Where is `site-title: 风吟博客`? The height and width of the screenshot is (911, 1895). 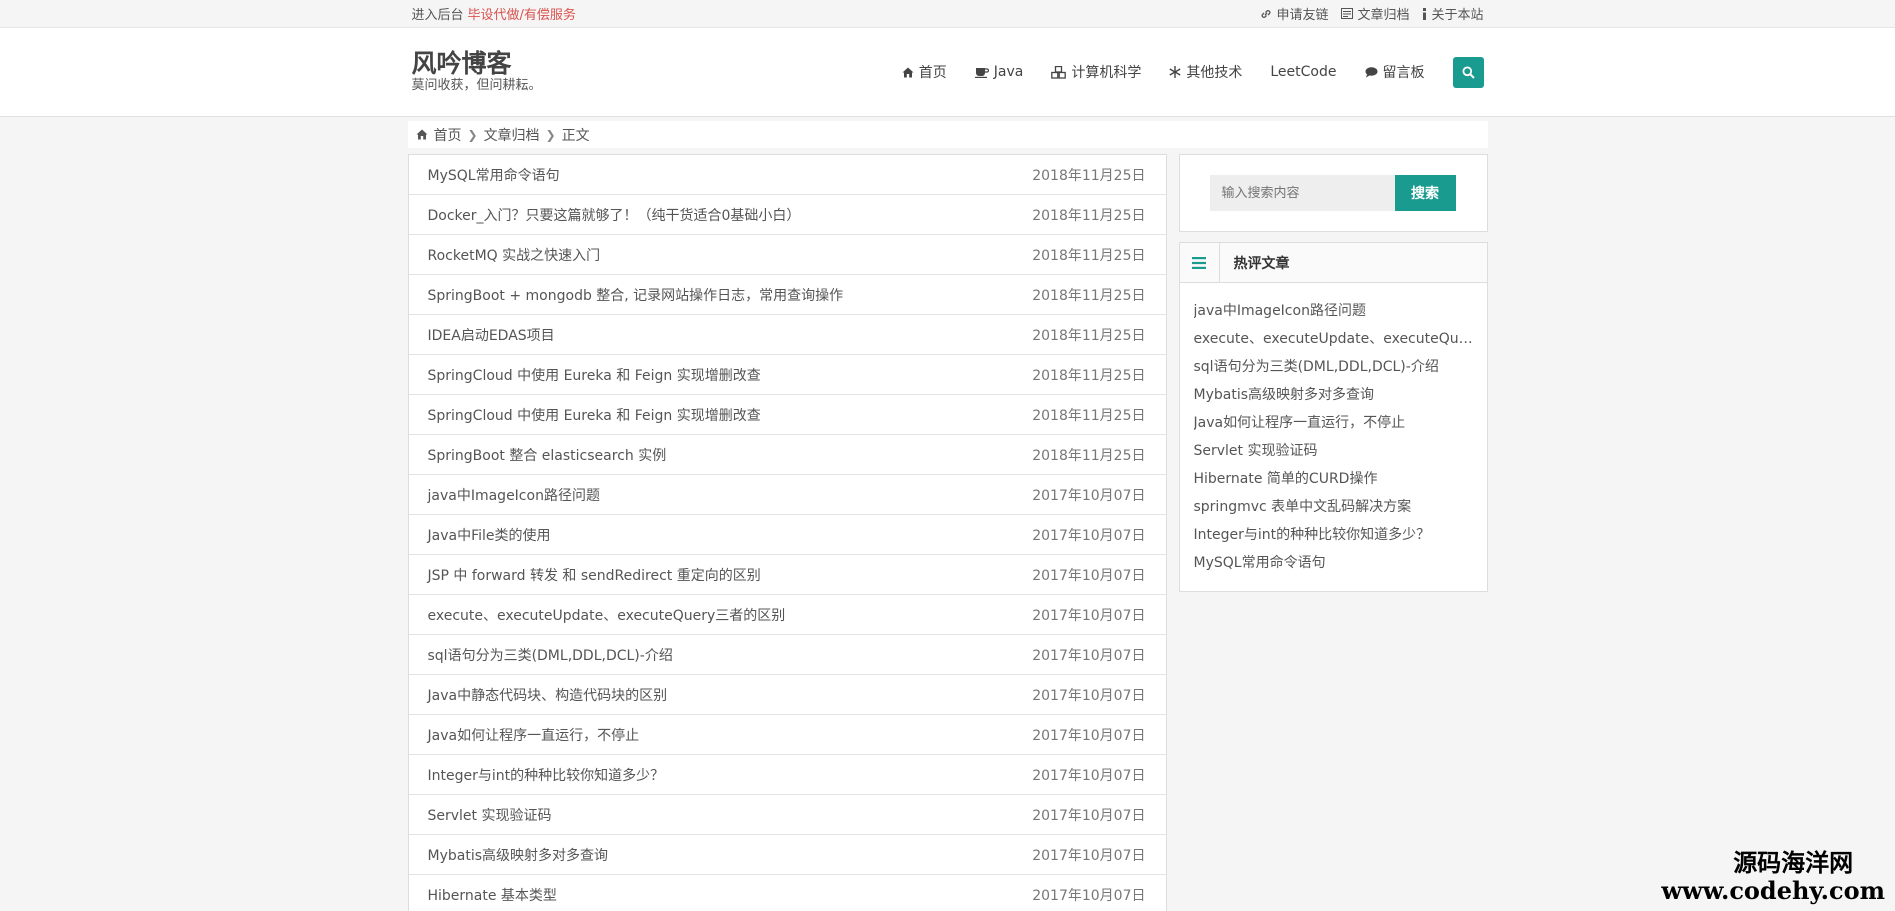 site-title: 风吟博客 is located at coordinates (477, 64).